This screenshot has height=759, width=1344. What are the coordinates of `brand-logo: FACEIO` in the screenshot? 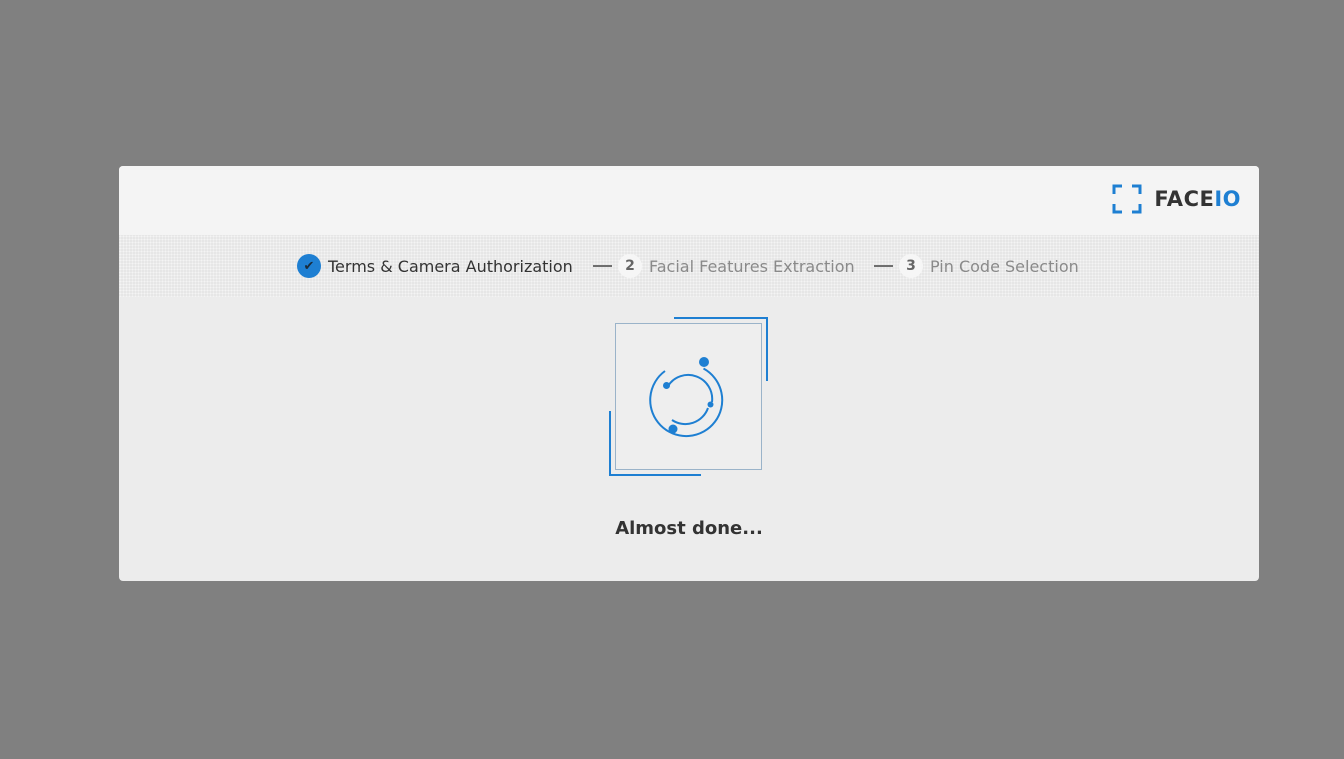 It's located at (1176, 199).